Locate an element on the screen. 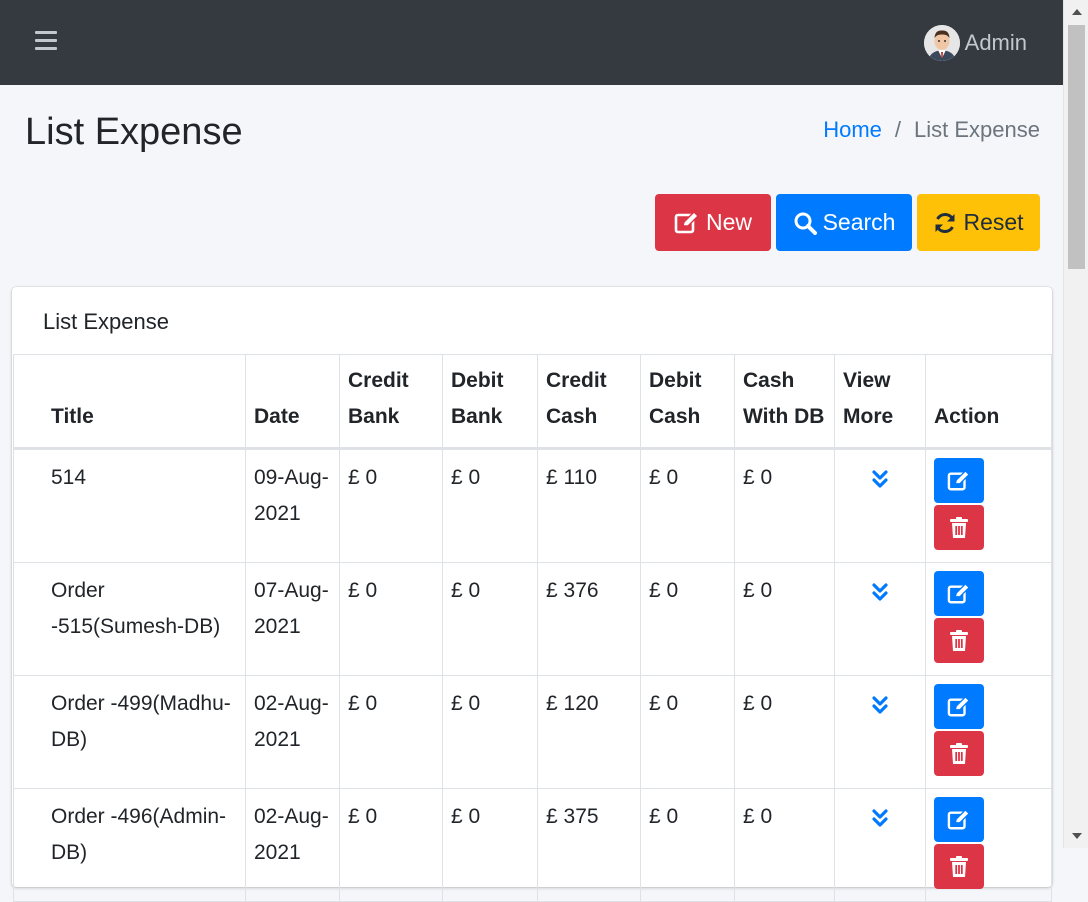  cell-credit-cash: £ 120 is located at coordinates (589, 732).